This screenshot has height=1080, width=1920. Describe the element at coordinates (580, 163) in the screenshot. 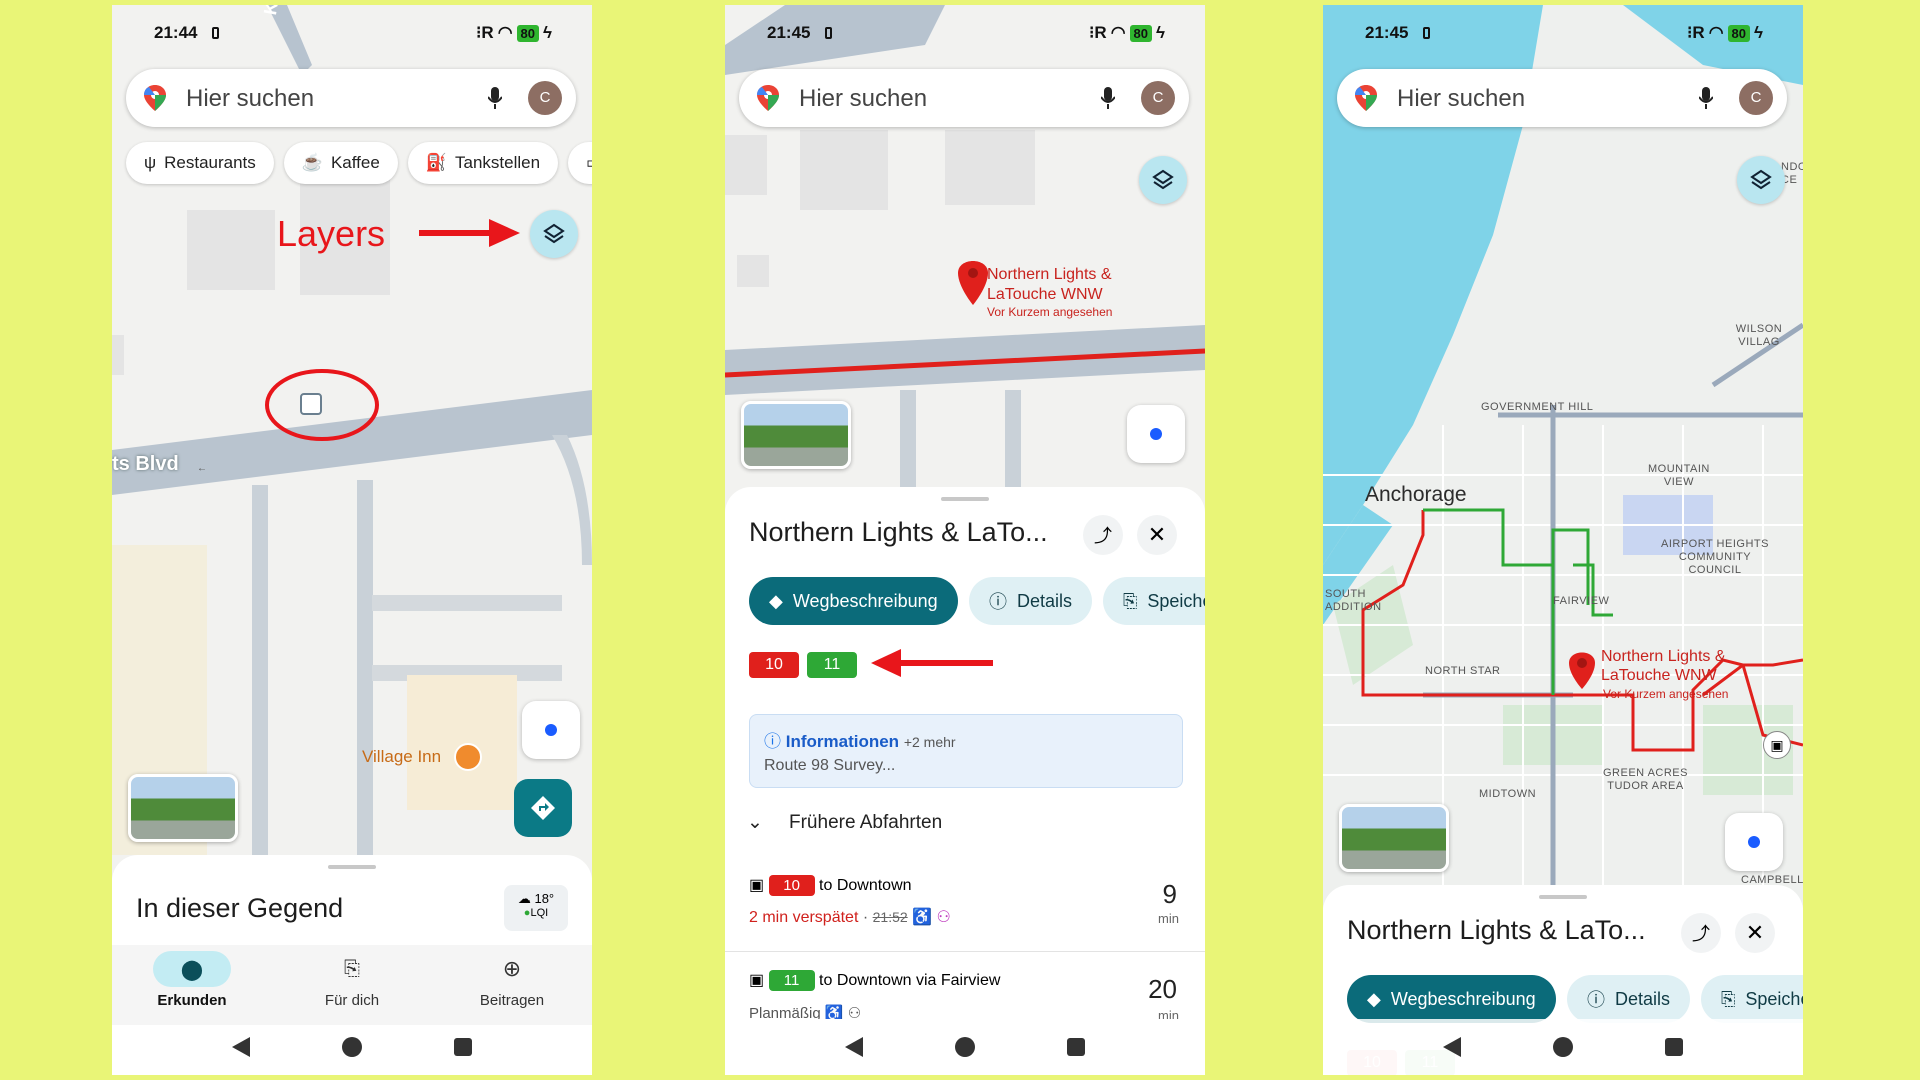

I see `chip-hotels: ▭` at that location.